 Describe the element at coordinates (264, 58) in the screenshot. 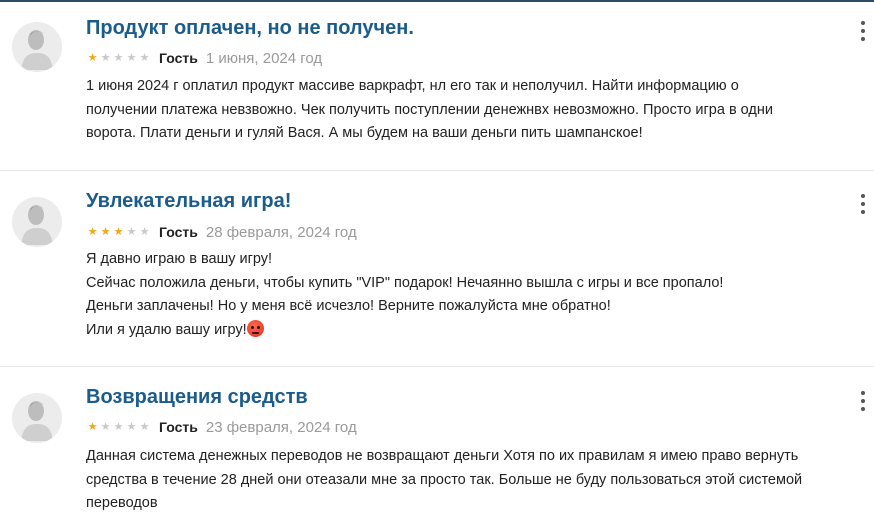

I see `review-date: 1 июня, 2024 год` at that location.